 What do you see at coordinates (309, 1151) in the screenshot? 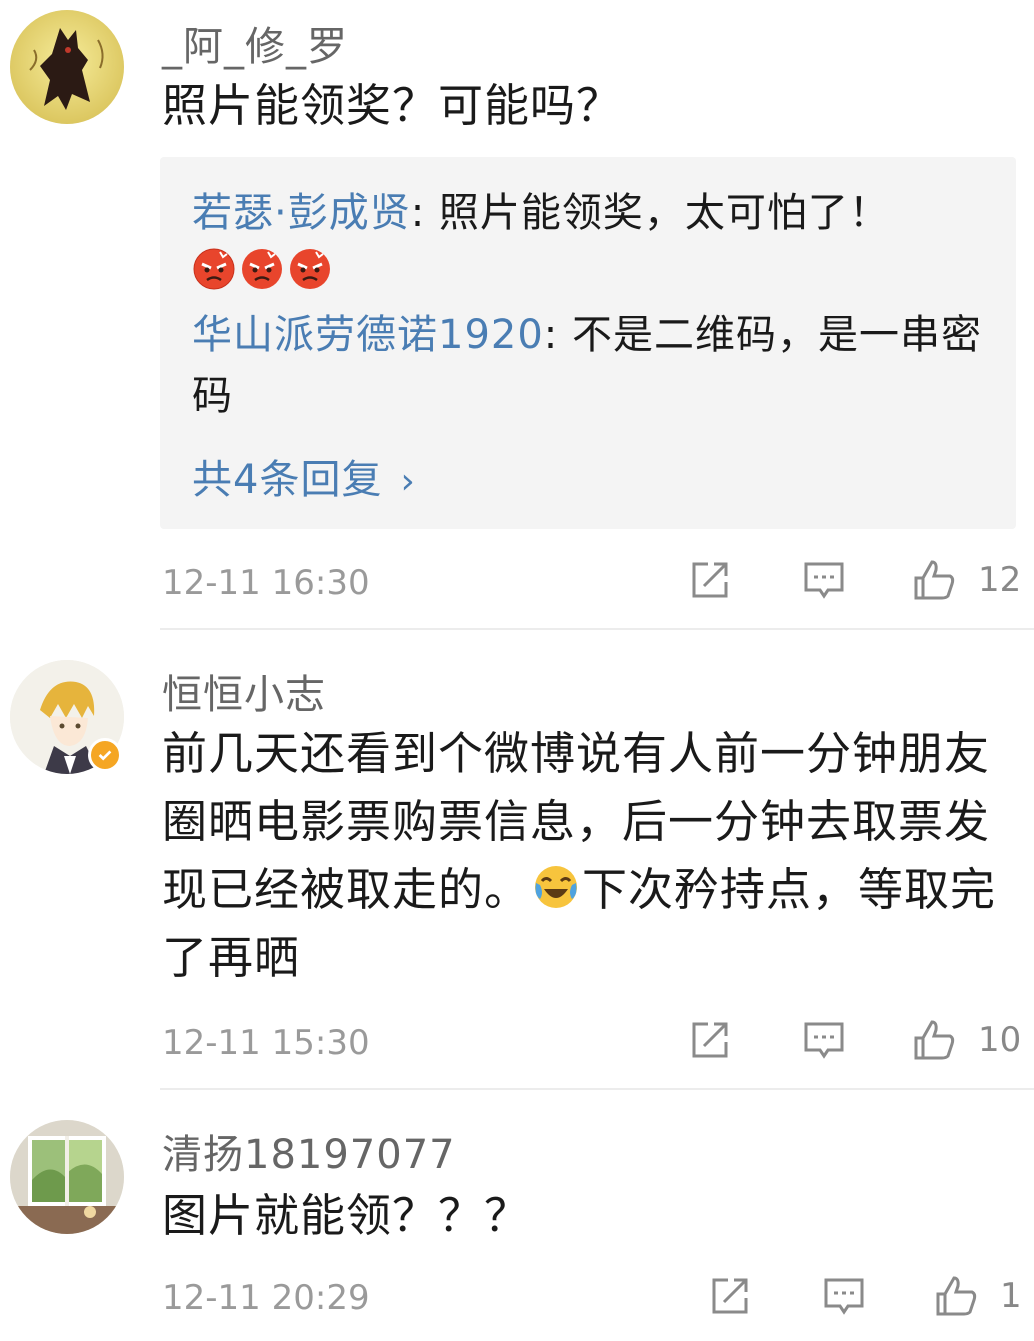
I see `comment-username: 清扬18197077` at bounding box center [309, 1151].